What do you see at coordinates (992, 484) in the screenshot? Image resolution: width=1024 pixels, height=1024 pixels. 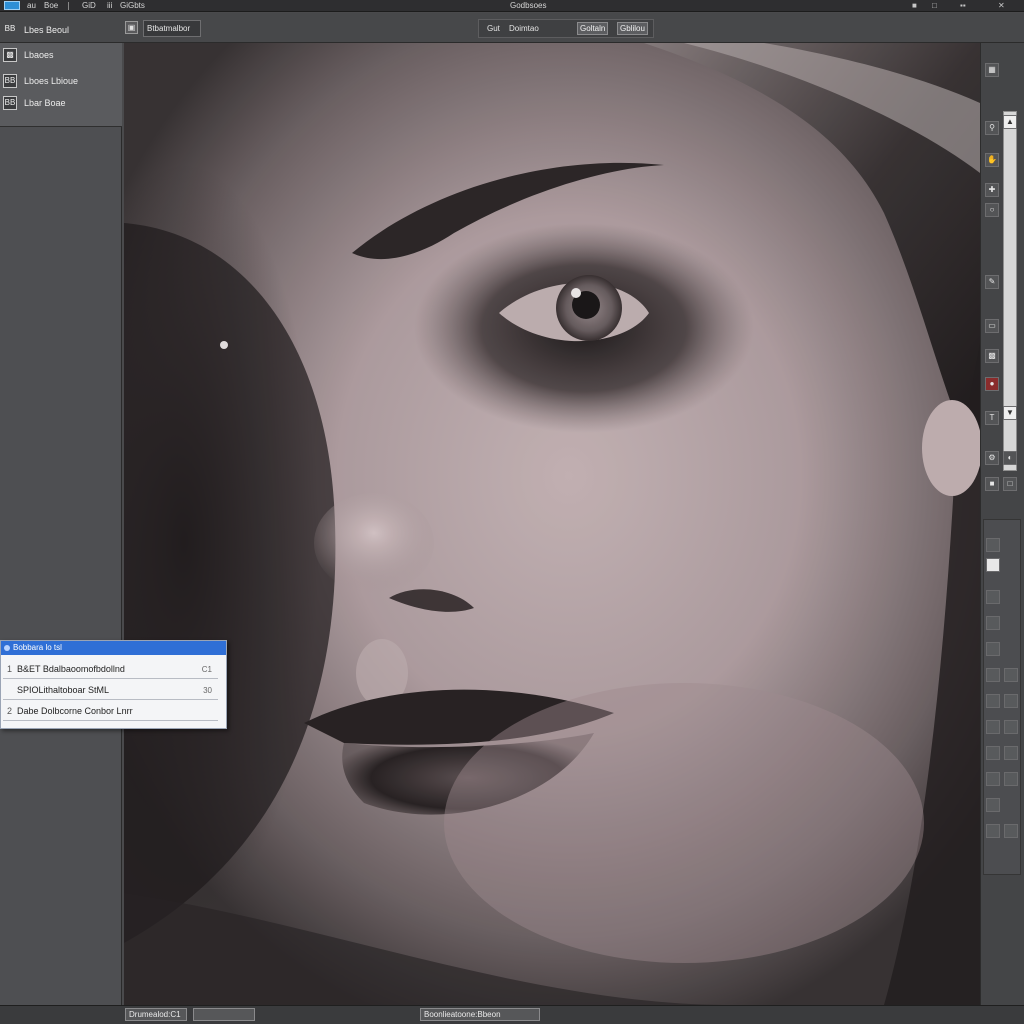 I see `foreground-icon: ■` at bounding box center [992, 484].